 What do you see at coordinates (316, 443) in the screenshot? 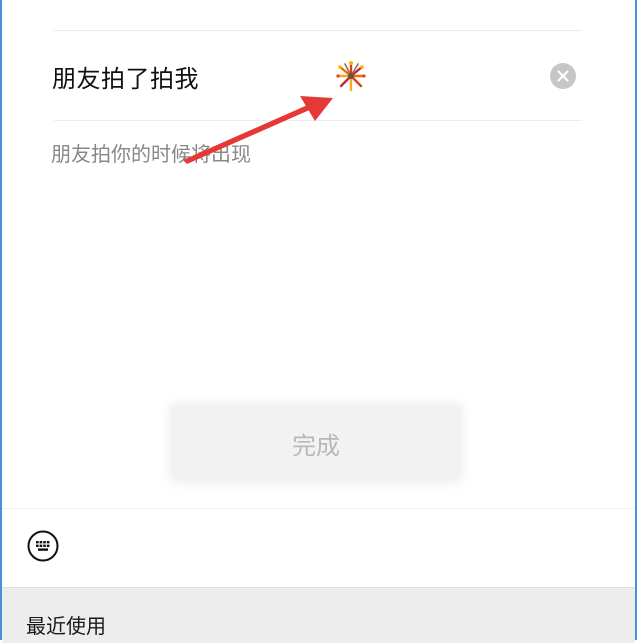
I see `done-button: 完成` at bounding box center [316, 443].